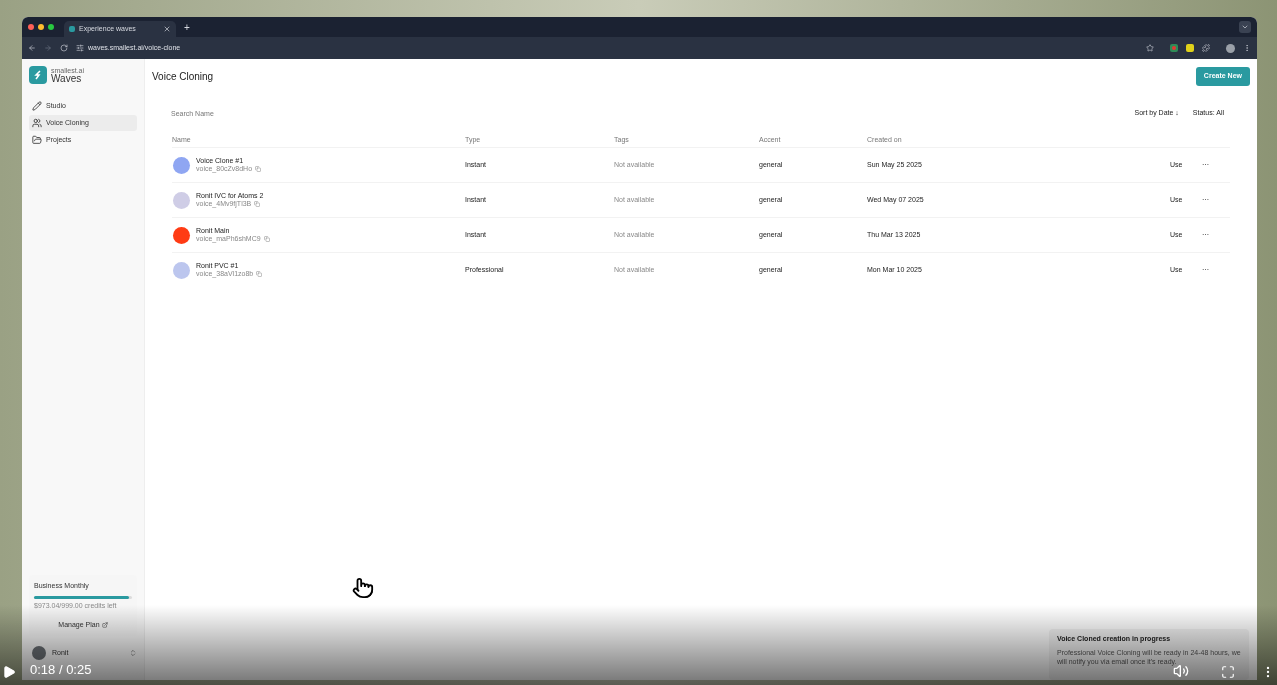 The image size is (1277, 685). What do you see at coordinates (38, 75) in the screenshot?
I see `logo-icon` at bounding box center [38, 75].